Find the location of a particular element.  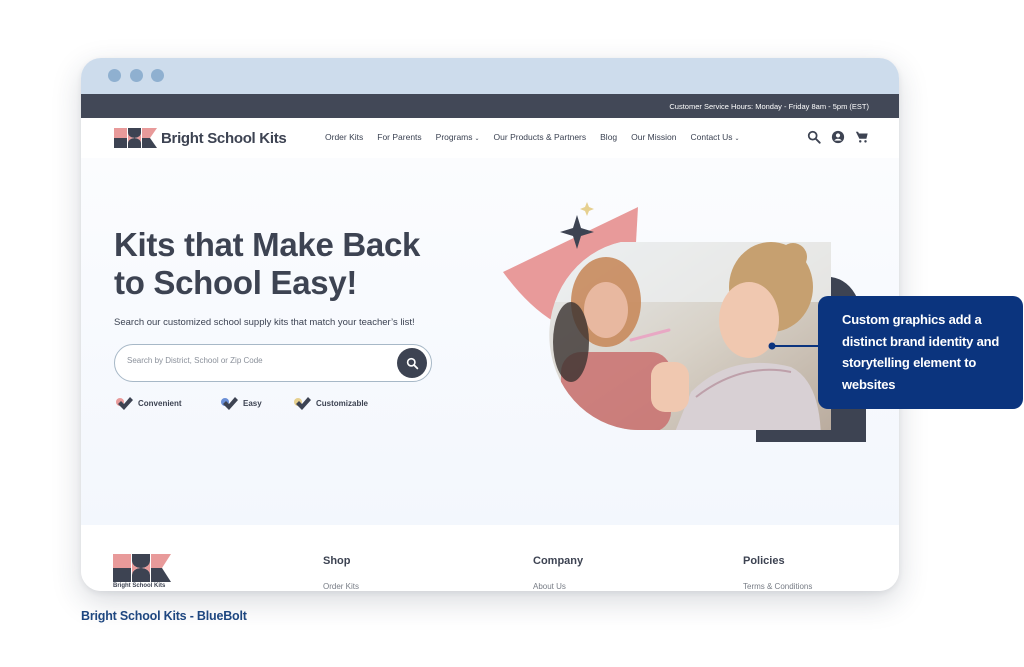

footer-logo: Bright School Kits is located at coordinates (143, 571).